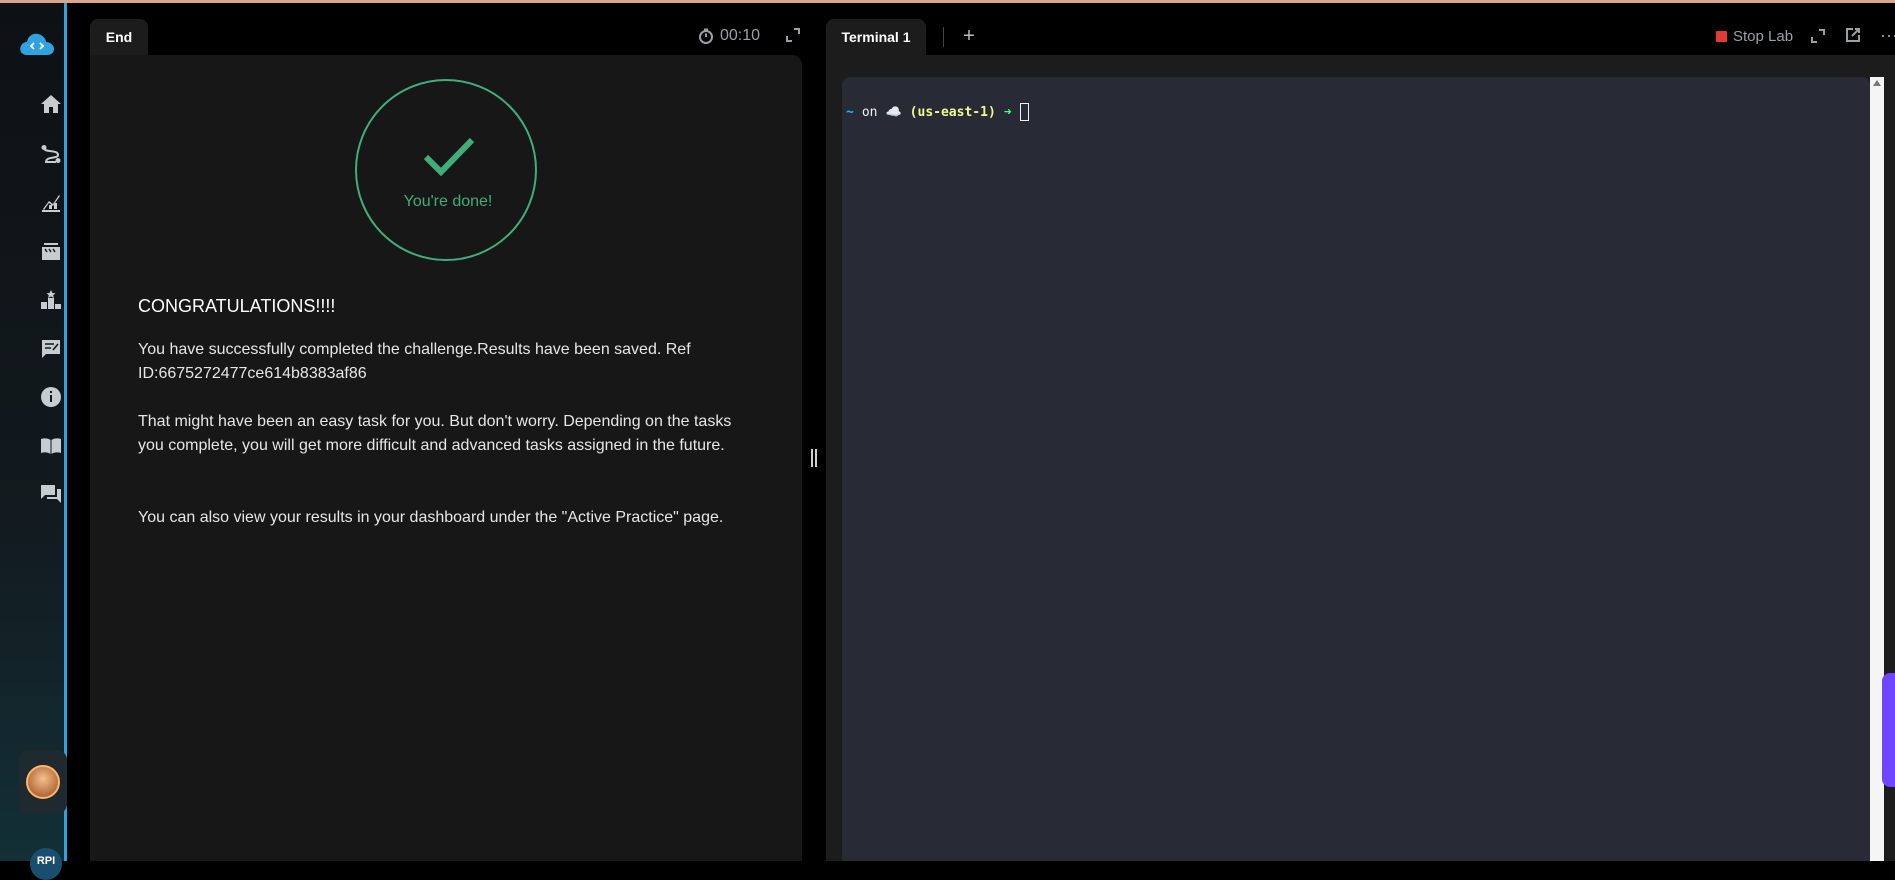 This screenshot has width=1895, height=880. Describe the element at coordinates (1887, 35) in the screenshot. I see `more-options-icon: ···` at that location.